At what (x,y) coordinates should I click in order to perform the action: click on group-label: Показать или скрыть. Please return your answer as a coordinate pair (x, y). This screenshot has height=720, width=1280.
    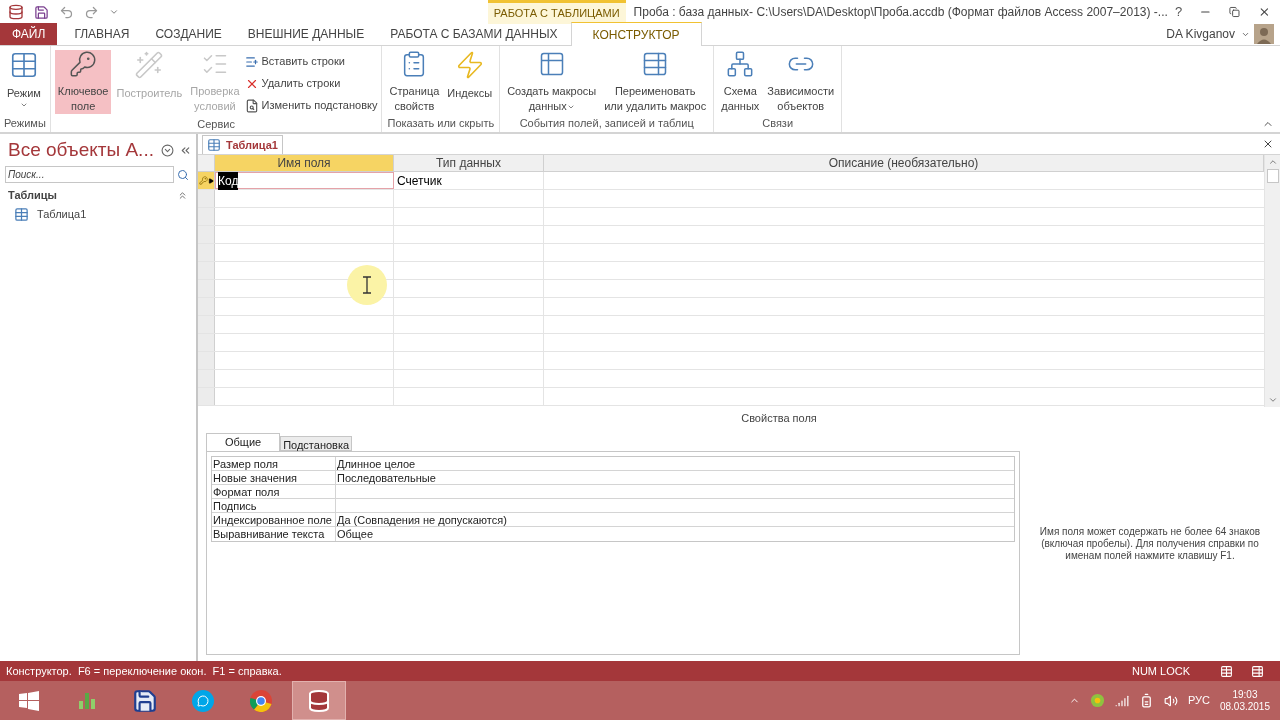
    Looking at the image, I should click on (441, 123).